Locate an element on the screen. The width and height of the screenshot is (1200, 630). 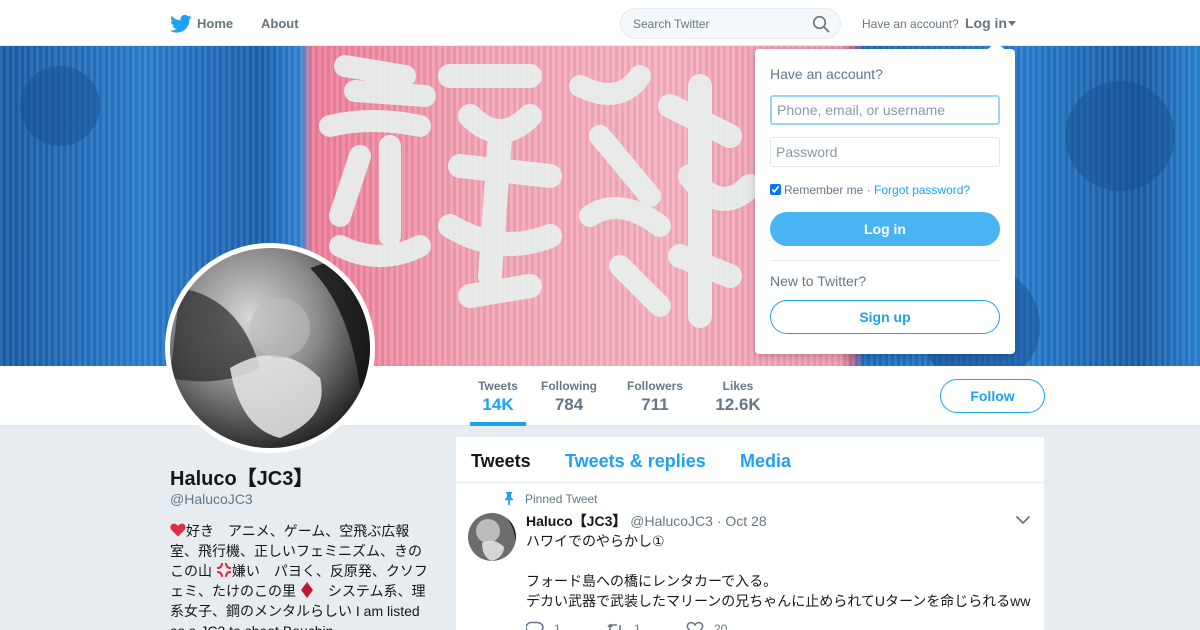
top-nav: Home About Have an account? Log in is located at coordinates (600, 23).